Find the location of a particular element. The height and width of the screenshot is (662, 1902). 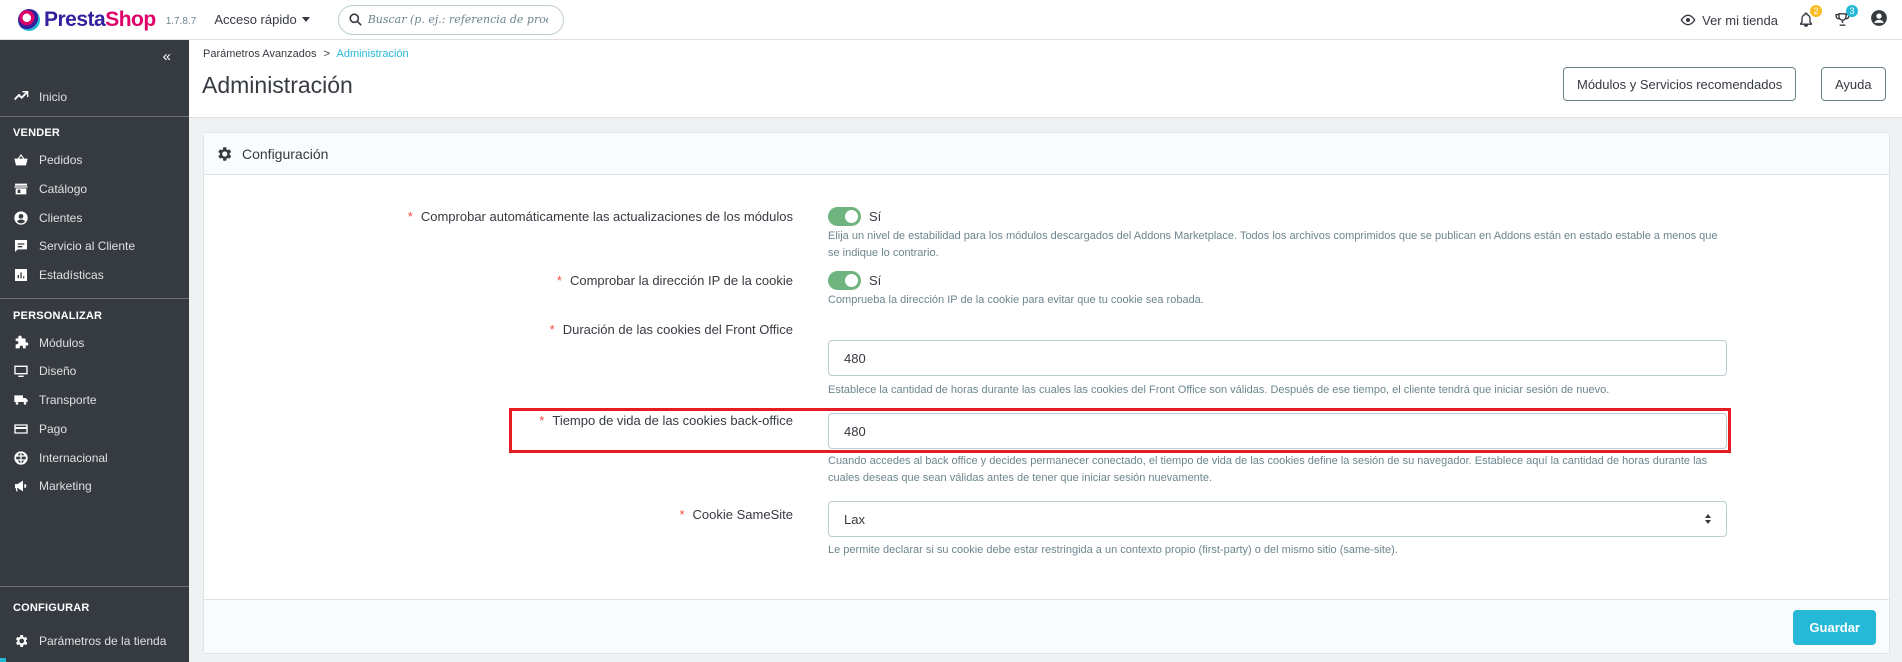

recommended-modules-button: Módulos y Servicios recomendados is located at coordinates (1680, 84).